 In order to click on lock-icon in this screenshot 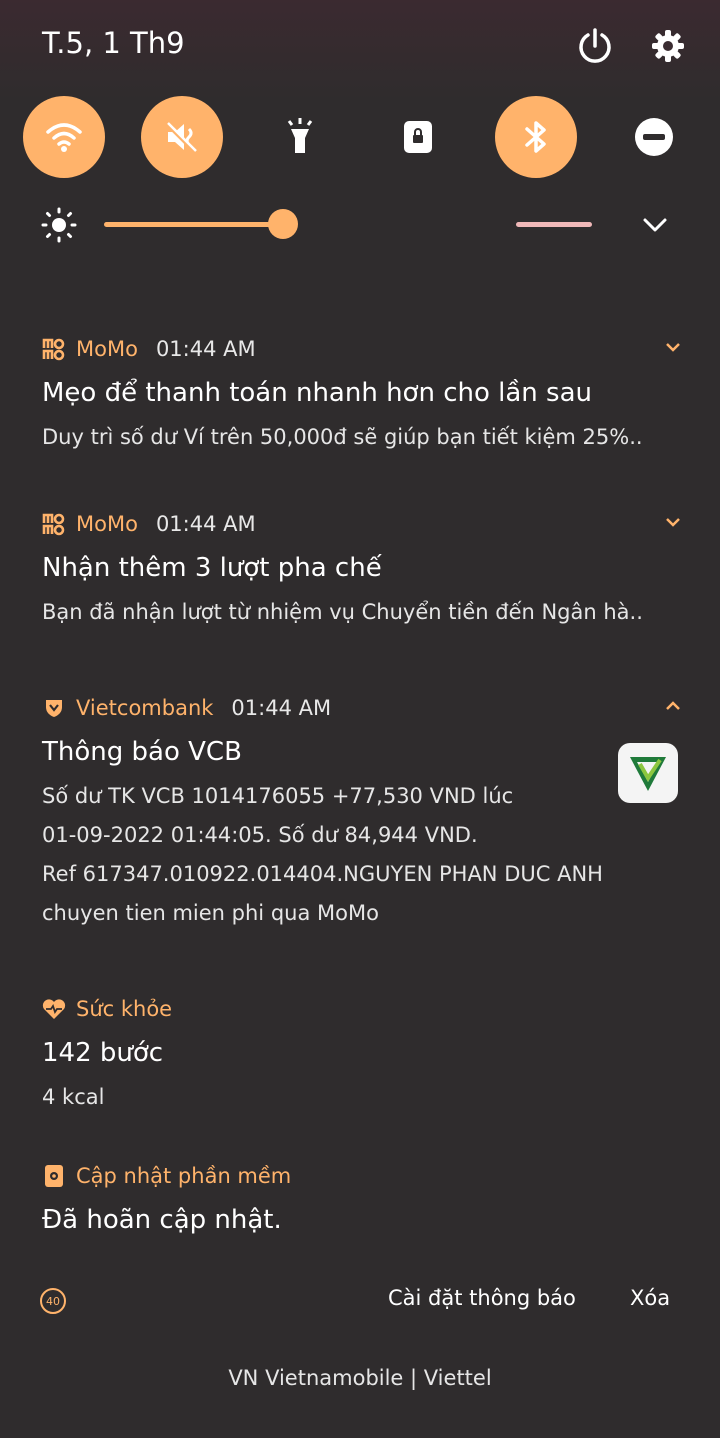, I will do `click(418, 137)`.